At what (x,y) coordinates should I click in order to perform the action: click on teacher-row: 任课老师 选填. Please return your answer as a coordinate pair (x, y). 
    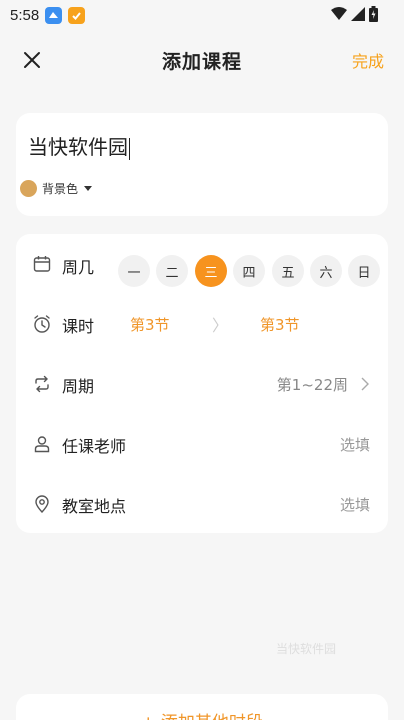
    Looking at the image, I should click on (202, 444).